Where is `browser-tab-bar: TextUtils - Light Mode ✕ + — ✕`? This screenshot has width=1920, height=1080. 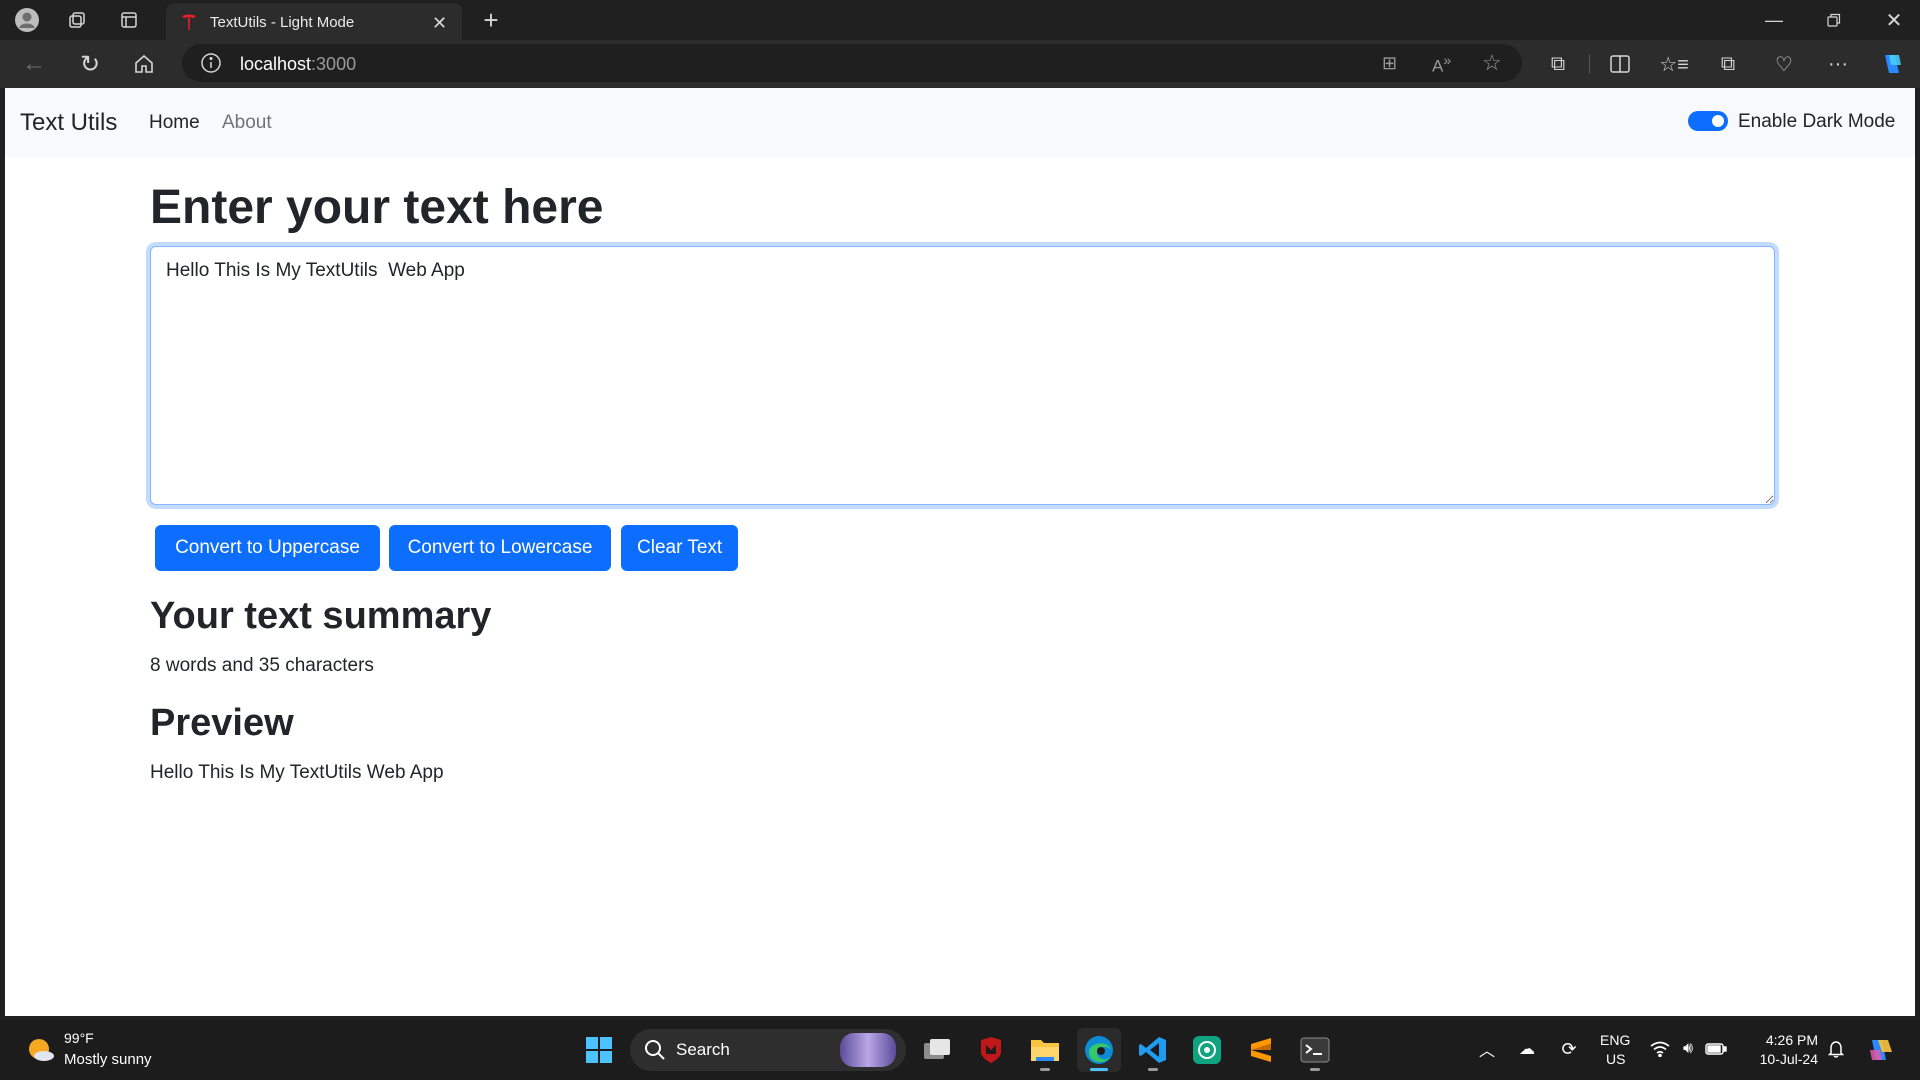
browser-tab-bar: TextUtils - Light Mode ✕ + — ✕ is located at coordinates (960, 20).